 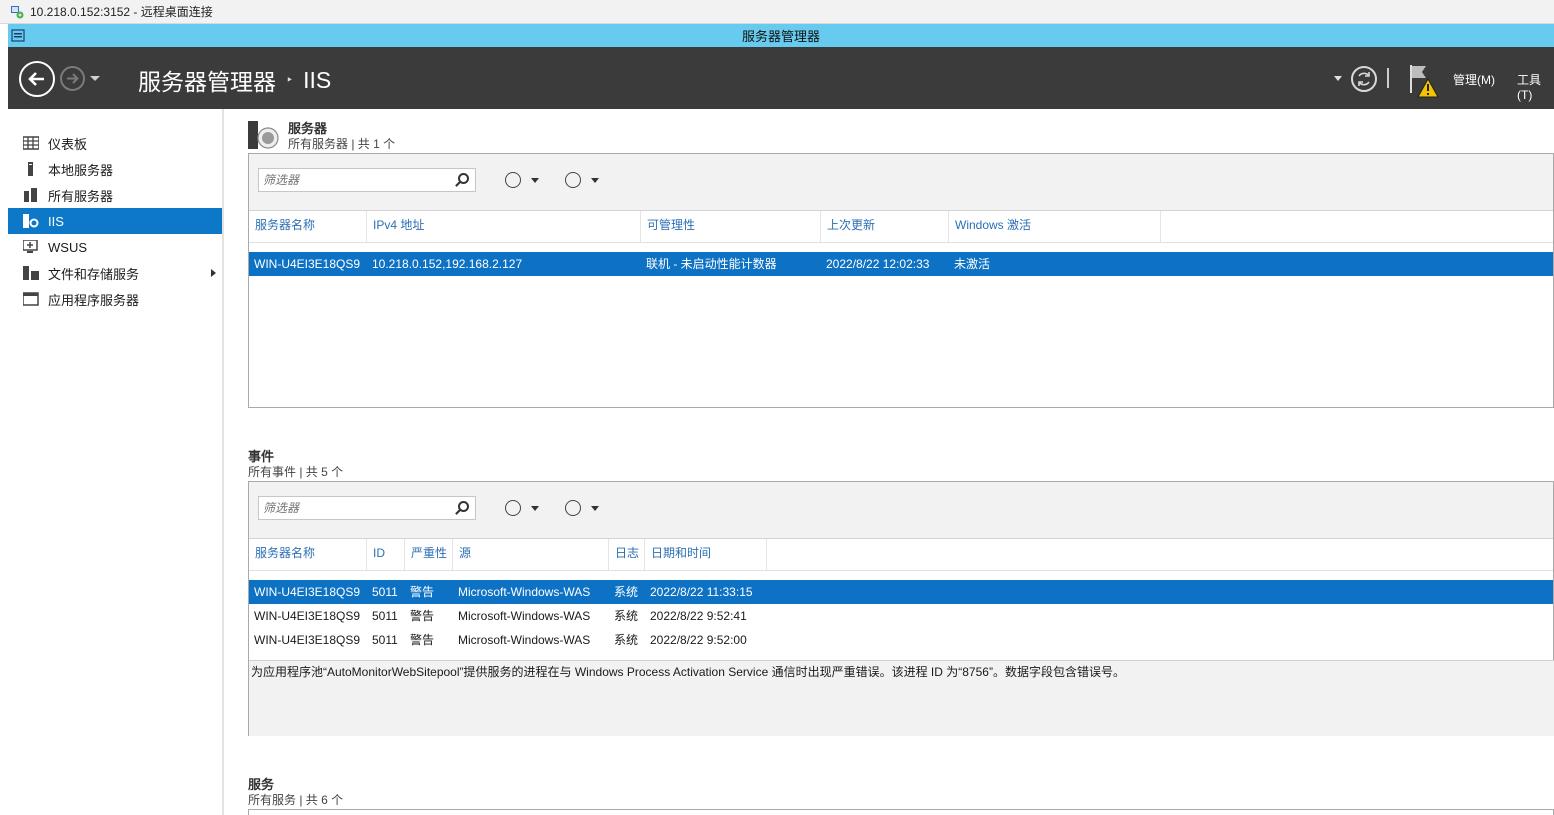 I want to click on wsus-icon, so click(x=30, y=246).